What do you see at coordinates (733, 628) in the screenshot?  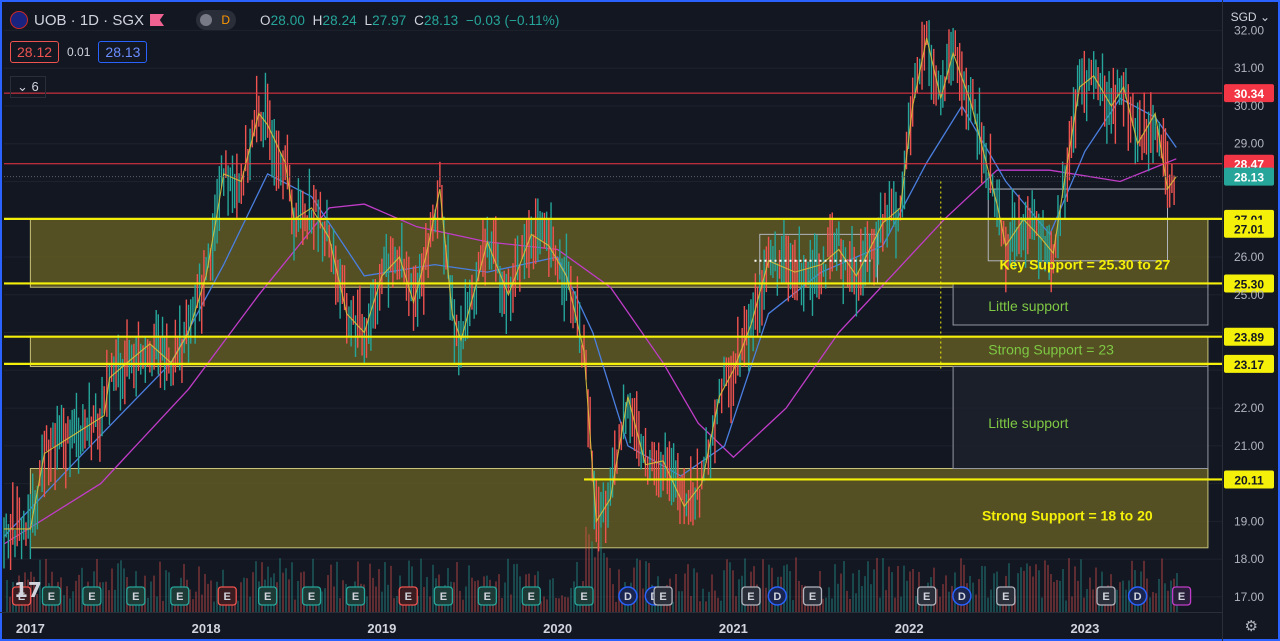 I see `x-tick-label: 2021` at bounding box center [733, 628].